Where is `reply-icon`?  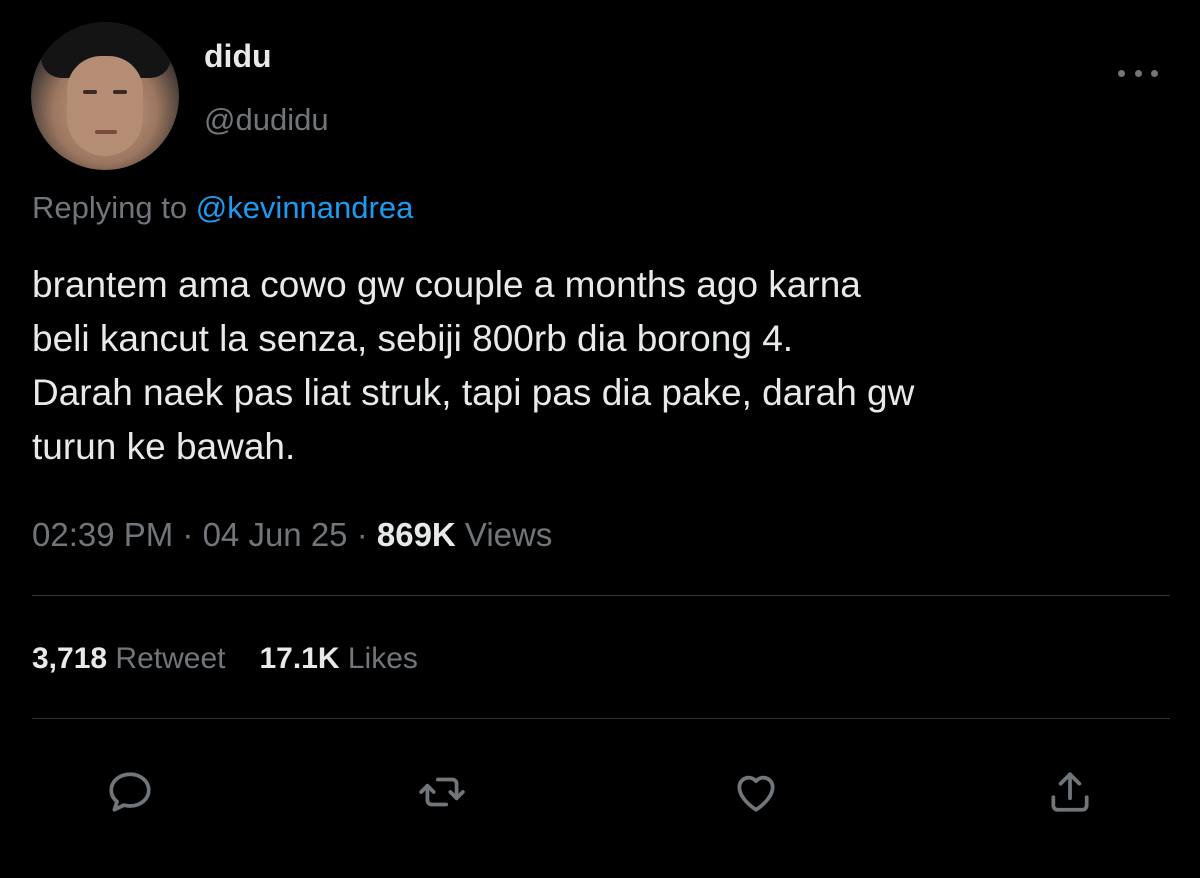
reply-icon is located at coordinates (130, 792).